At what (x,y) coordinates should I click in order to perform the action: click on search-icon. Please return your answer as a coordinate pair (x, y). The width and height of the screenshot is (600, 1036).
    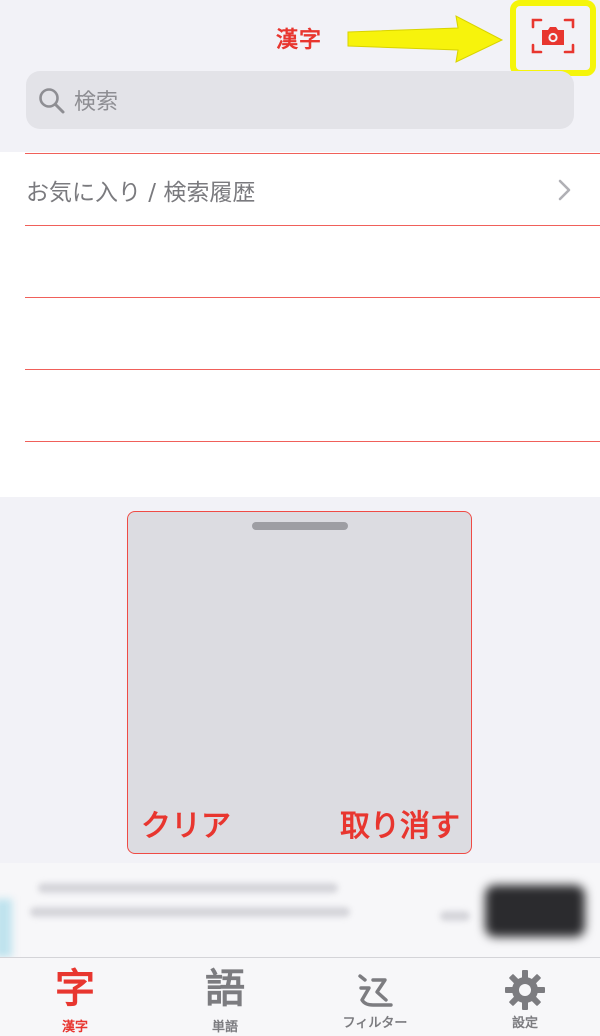
    Looking at the image, I should click on (52, 101).